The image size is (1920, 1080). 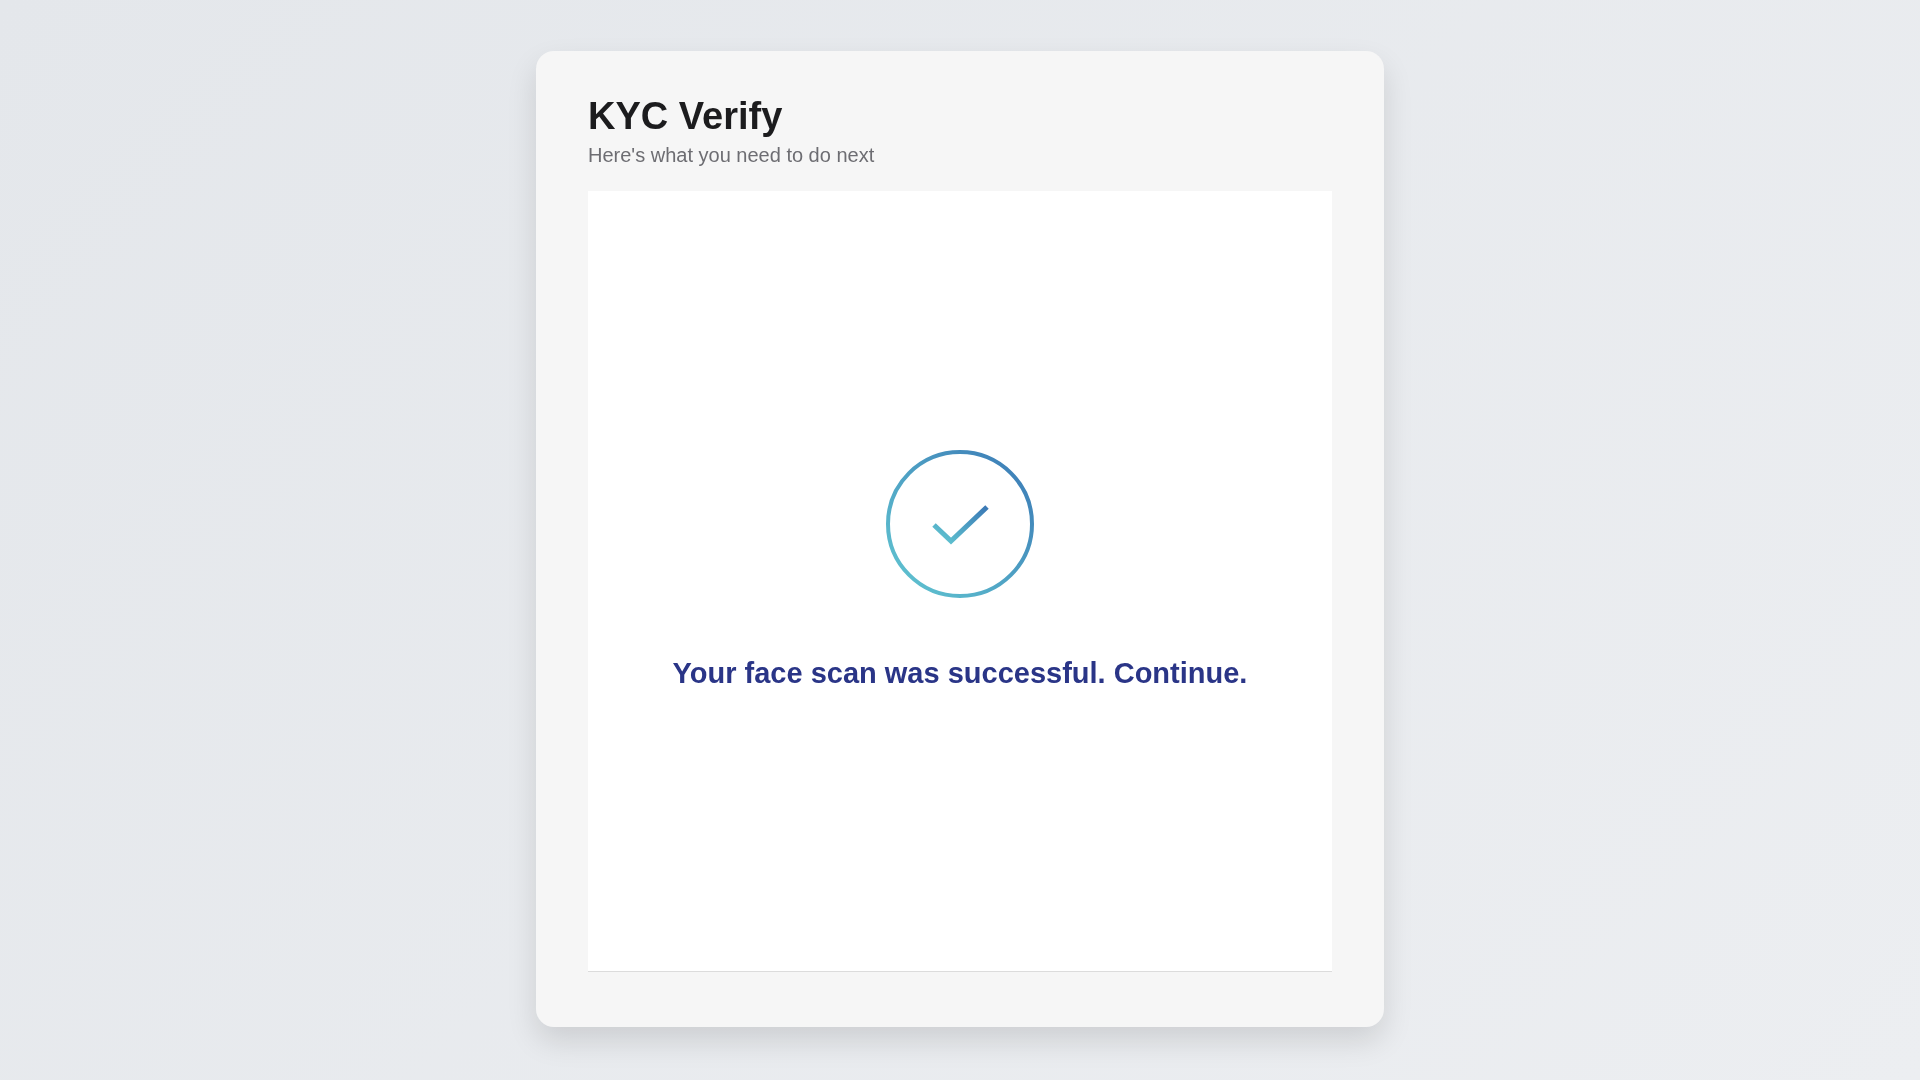 What do you see at coordinates (960, 673) in the screenshot?
I see `success-message: Your face scan was successful. Continue.` at bounding box center [960, 673].